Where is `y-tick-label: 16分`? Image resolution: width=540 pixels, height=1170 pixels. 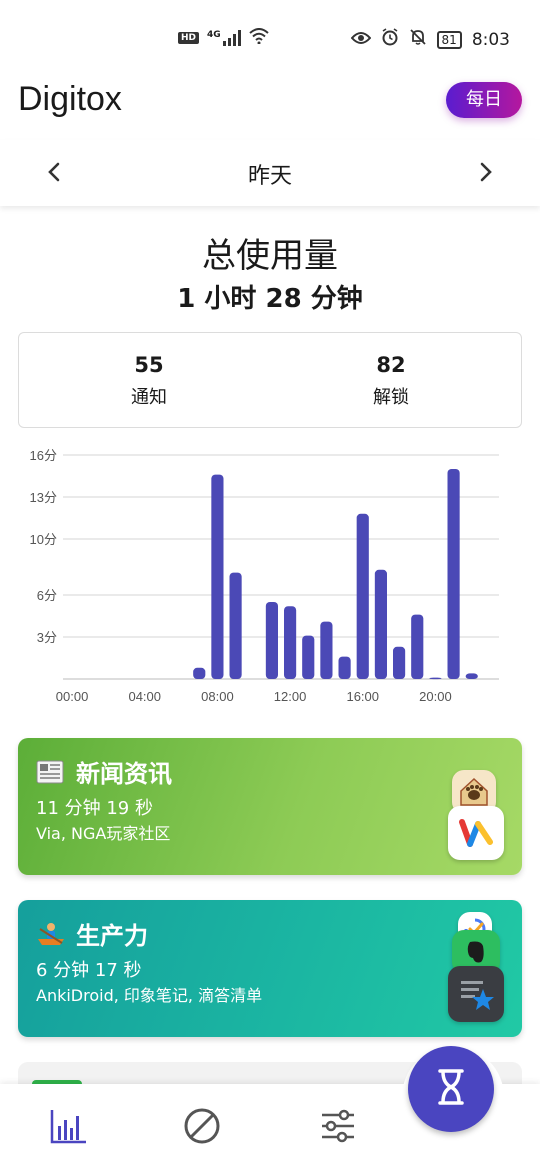
y-tick-label: 16分 is located at coordinates (43, 455).